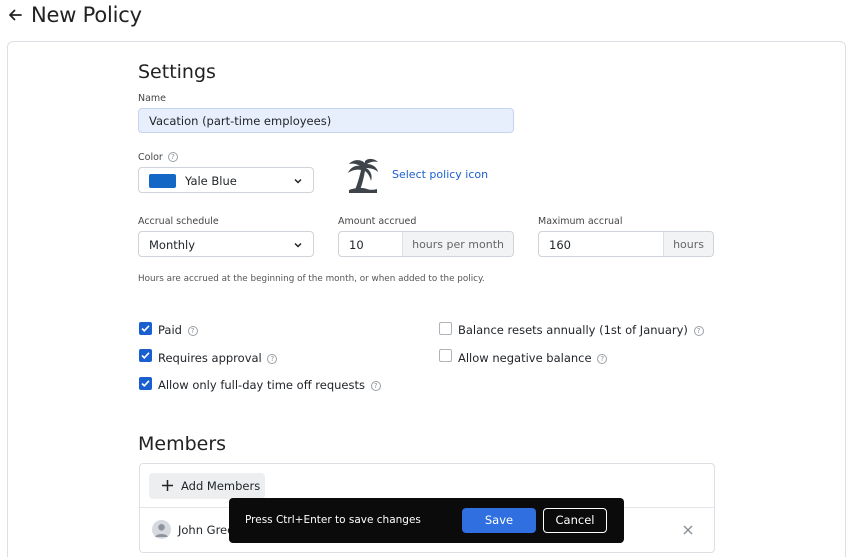 The width and height of the screenshot is (850, 557). What do you see at coordinates (178, 221) in the screenshot?
I see `accrual-schedule-label: Accrual schedule` at bounding box center [178, 221].